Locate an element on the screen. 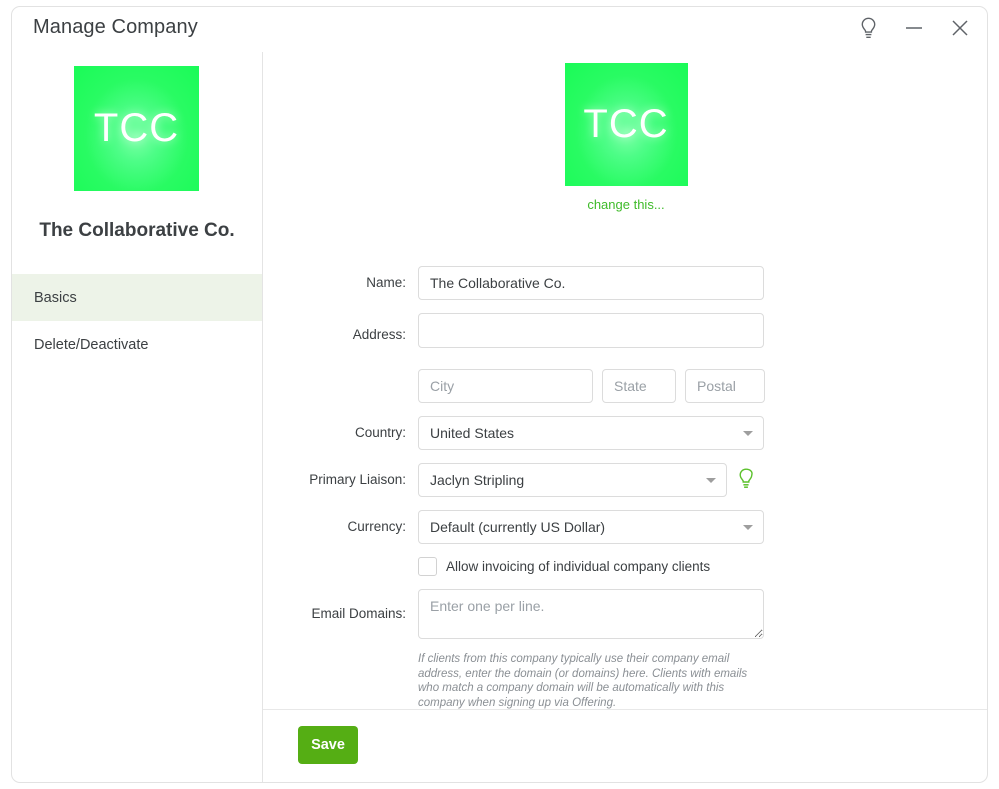  minimize-icon is located at coordinates (914, 28).